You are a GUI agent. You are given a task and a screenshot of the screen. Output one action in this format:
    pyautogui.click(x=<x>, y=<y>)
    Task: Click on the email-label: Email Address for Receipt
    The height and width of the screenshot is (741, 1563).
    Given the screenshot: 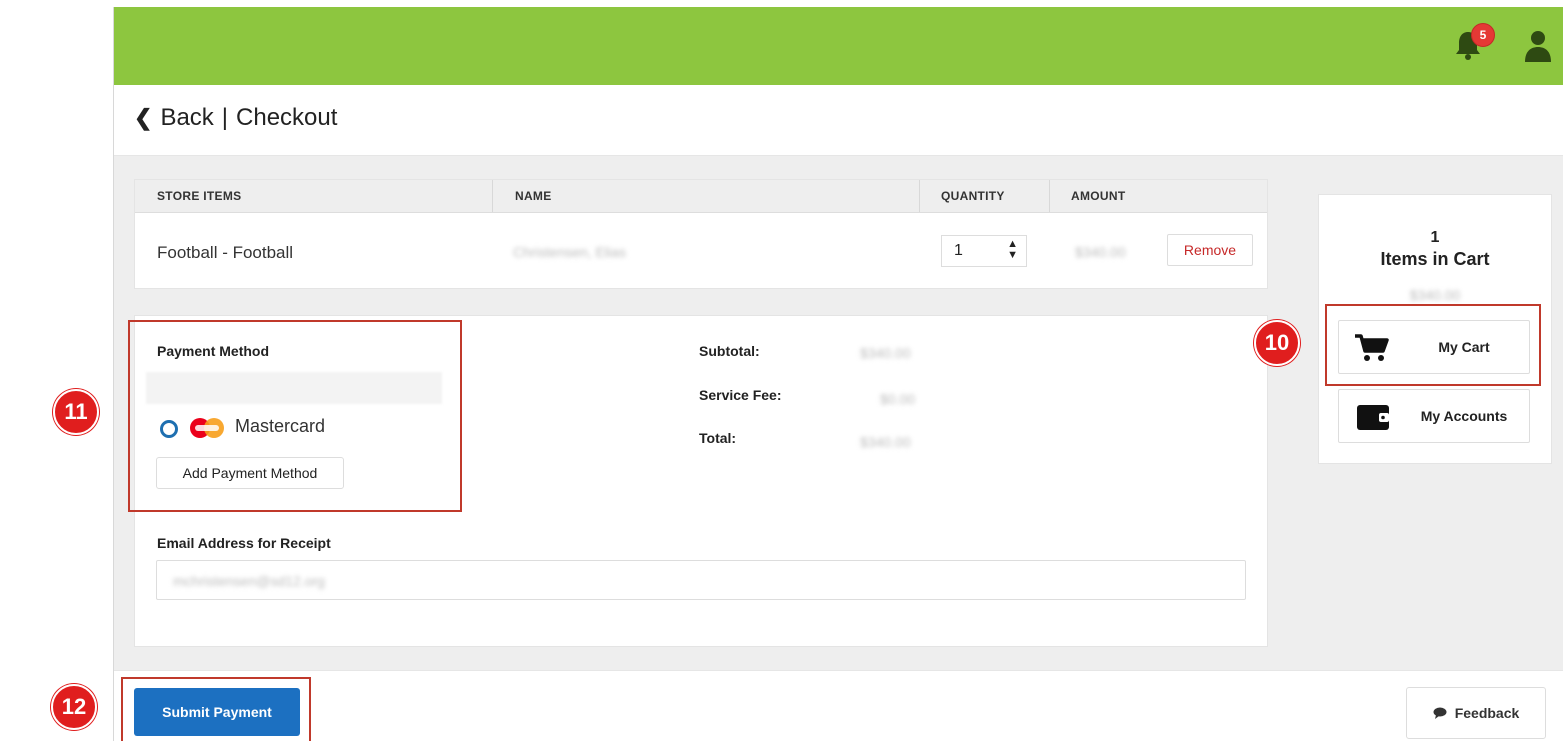 What is the action you would take?
    pyautogui.click(x=244, y=543)
    